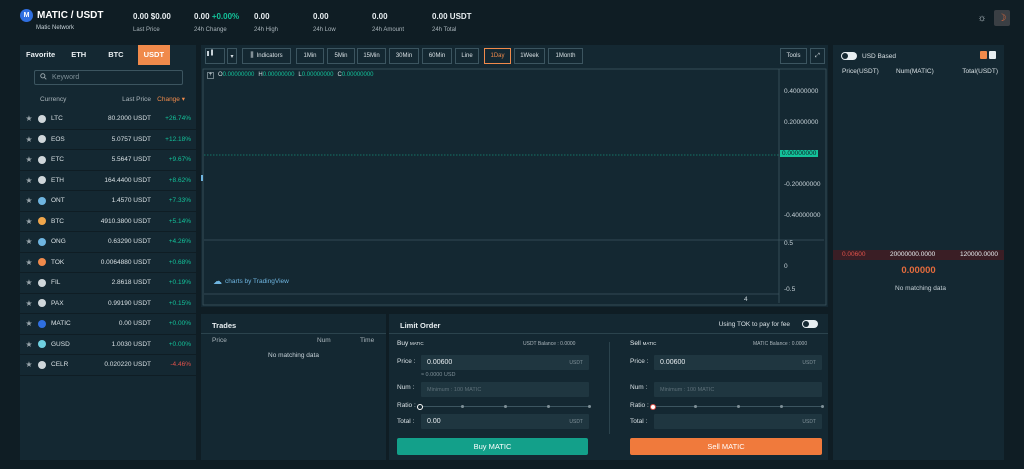  What do you see at coordinates (639, 421) in the screenshot?
I see `sell-total-label: Total :` at bounding box center [639, 421].